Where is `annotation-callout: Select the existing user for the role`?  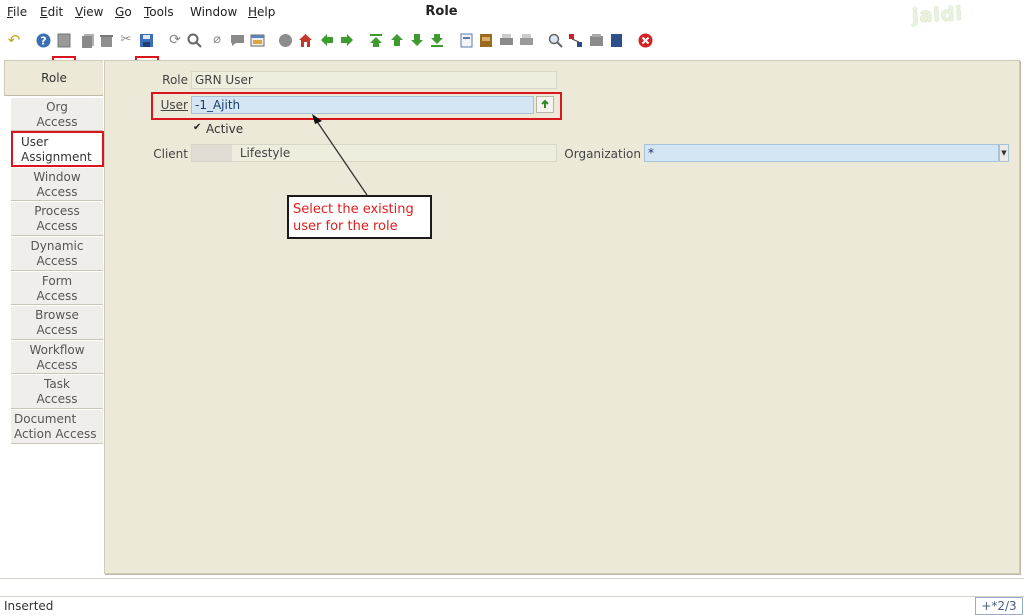 annotation-callout: Select the existing user for the role is located at coordinates (359, 217).